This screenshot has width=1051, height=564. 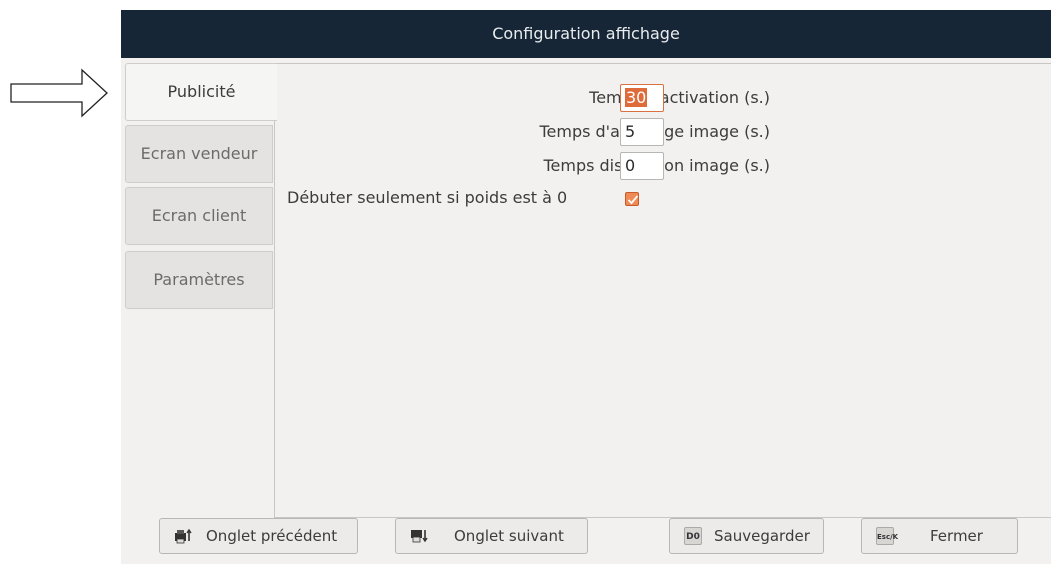 What do you see at coordinates (199, 216) in the screenshot?
I see `tab-ecran-client: Ecran client` at bounding box center [199, 216].